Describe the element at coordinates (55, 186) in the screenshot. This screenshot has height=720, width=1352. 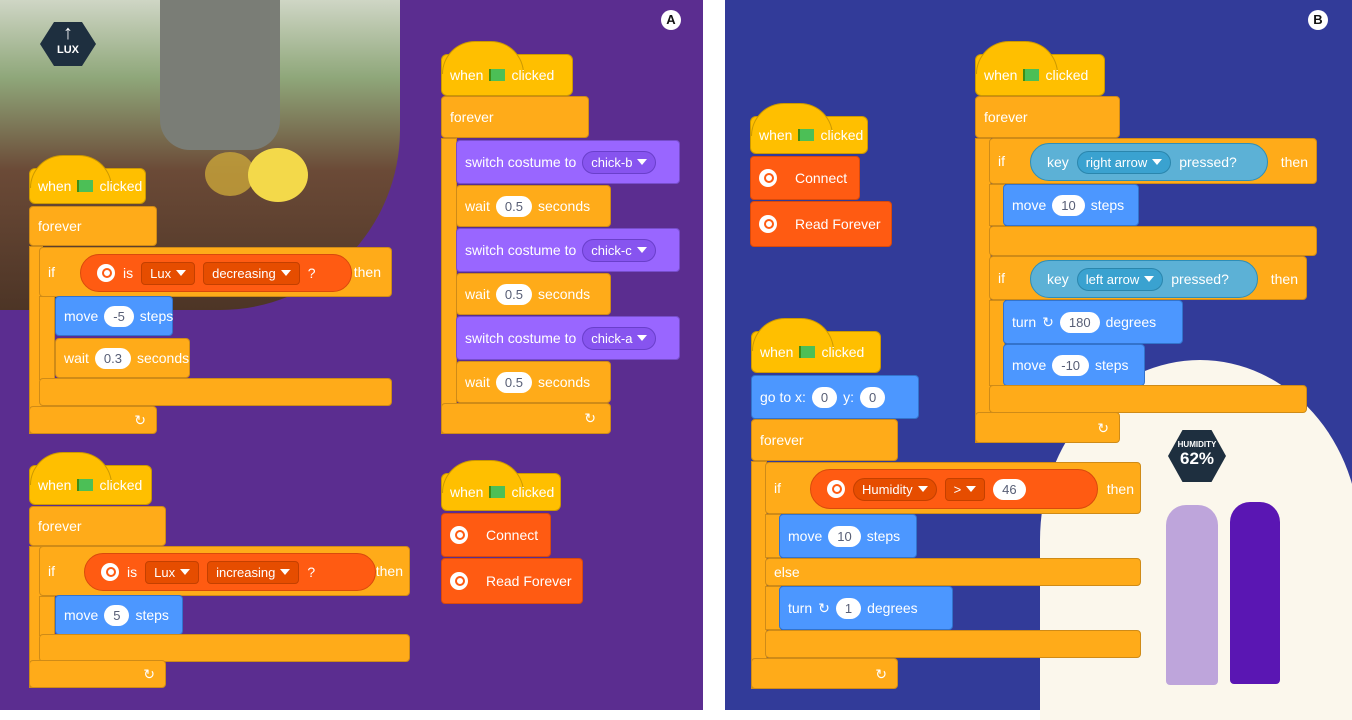
I see `when-label: when` at that location.